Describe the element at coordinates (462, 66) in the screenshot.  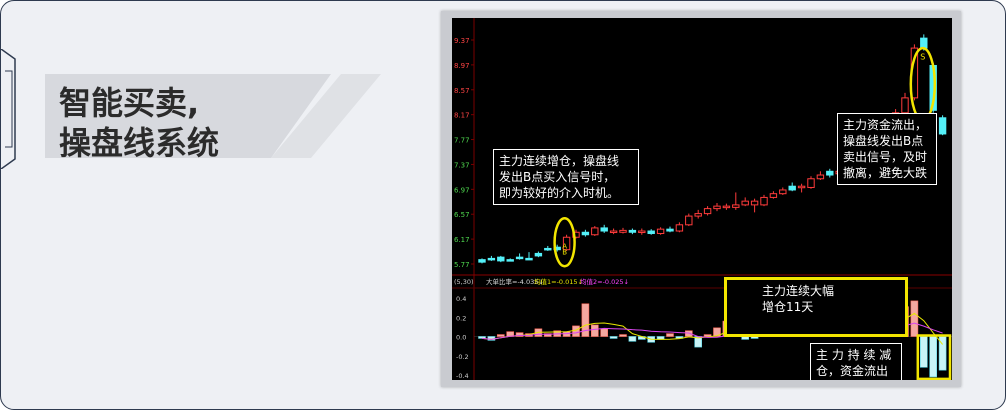
I see `price-tick-label: 8.97` at that location.